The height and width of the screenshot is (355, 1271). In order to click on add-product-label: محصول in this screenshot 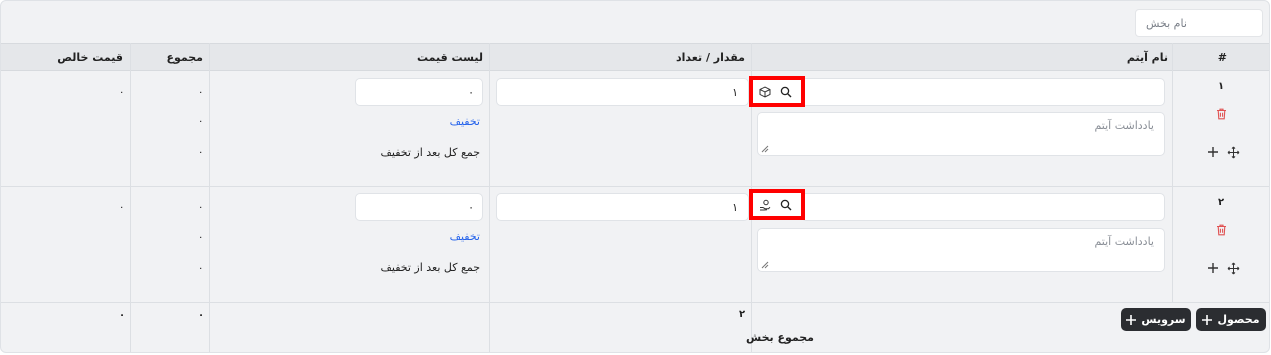, I will do `click(1238, 319)`.